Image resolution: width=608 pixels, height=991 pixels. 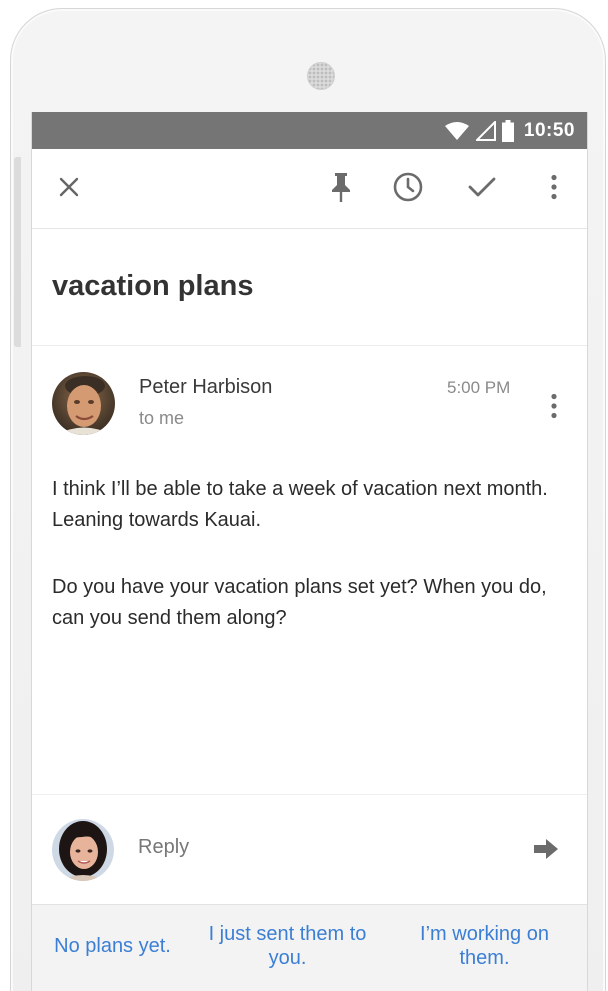 What do you see at coordinates (484, 948) in the screenshot?
I see `smart-reply-chip: I’m working on them.` at bounding box center [484, 948].